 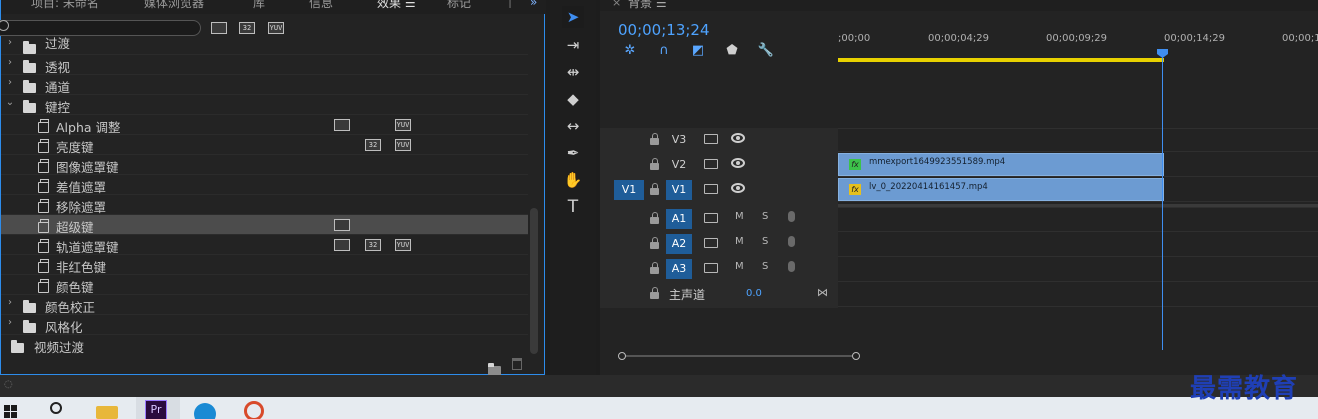 What do you see at coordinates (573, 207) in the screenshot?
I see `type-tool-icon: T` at bounding box center [573, 207].